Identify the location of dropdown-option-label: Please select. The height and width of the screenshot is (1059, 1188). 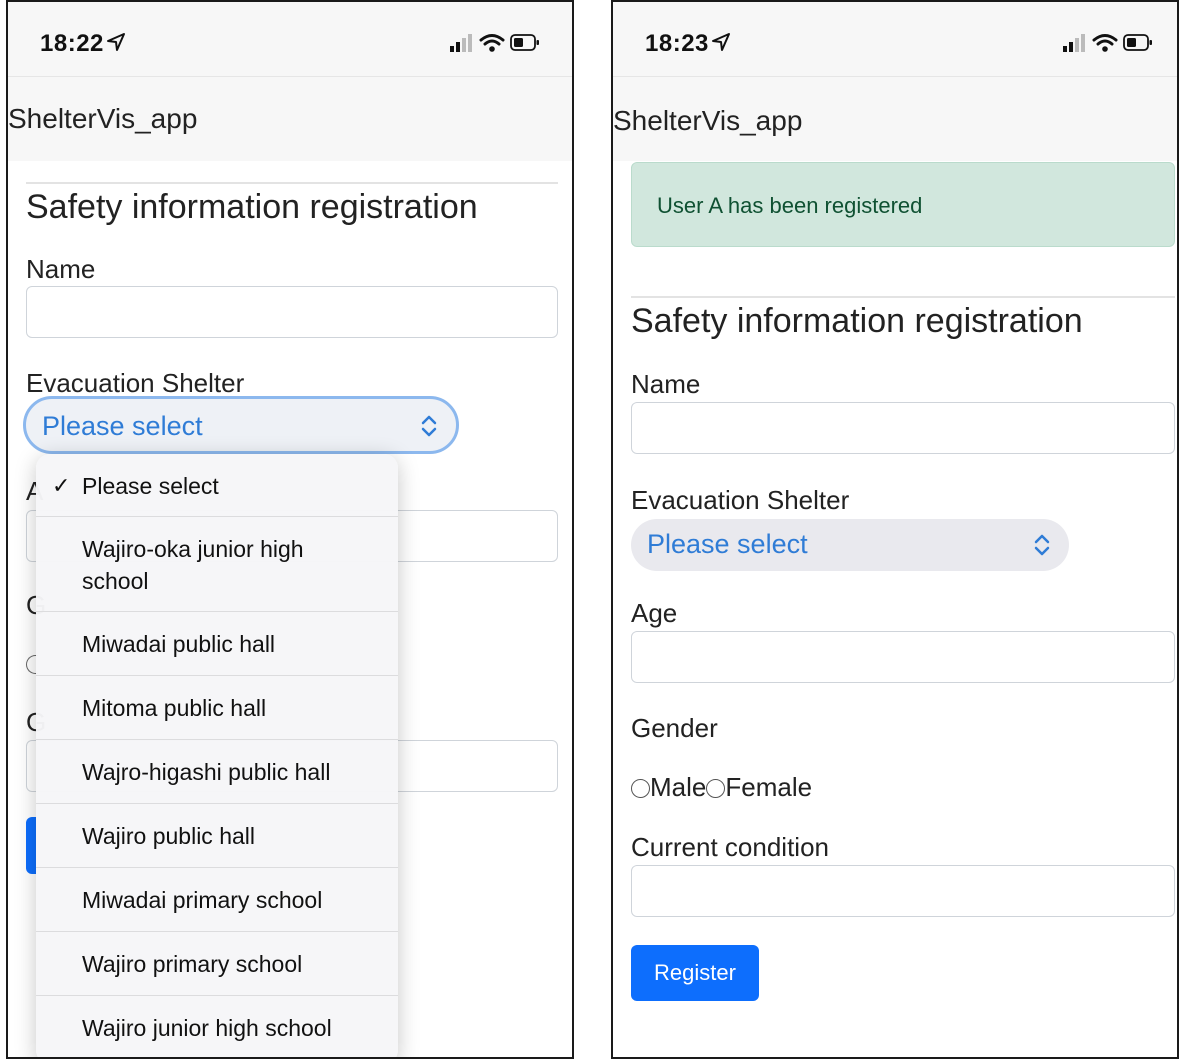
(150, 486).